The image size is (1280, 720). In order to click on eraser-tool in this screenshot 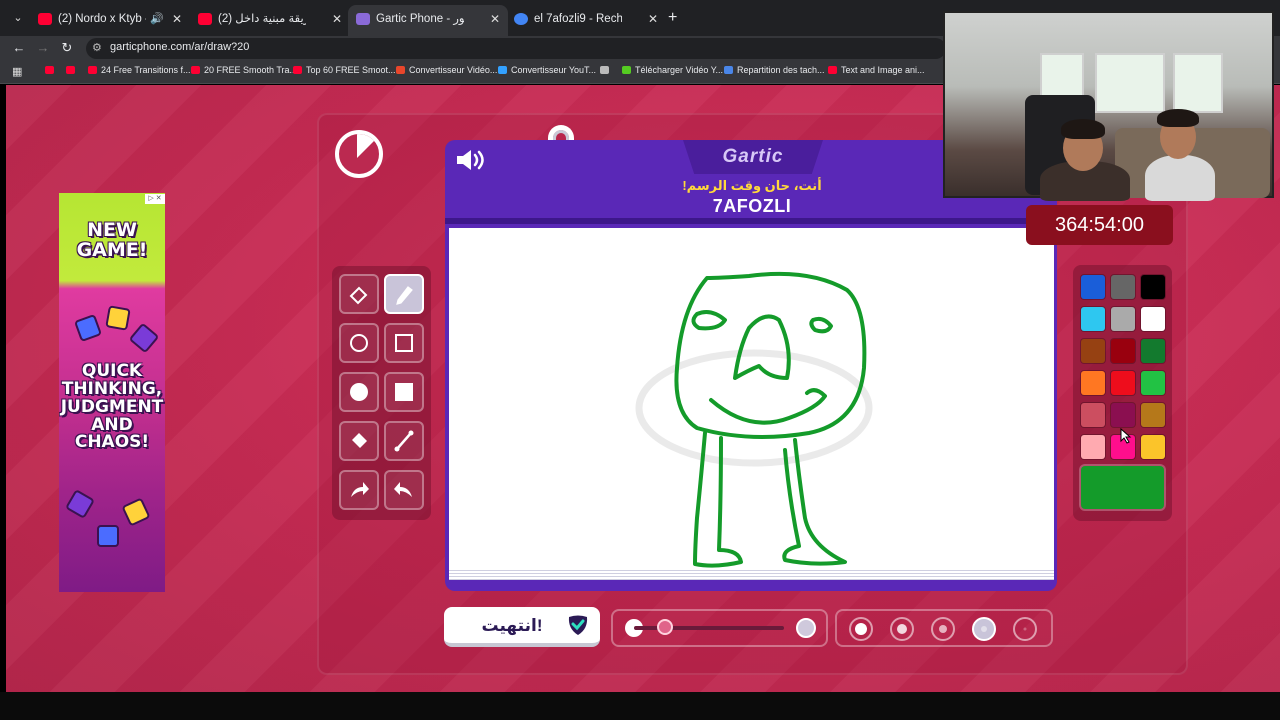, I will do `click(359, 294)`.